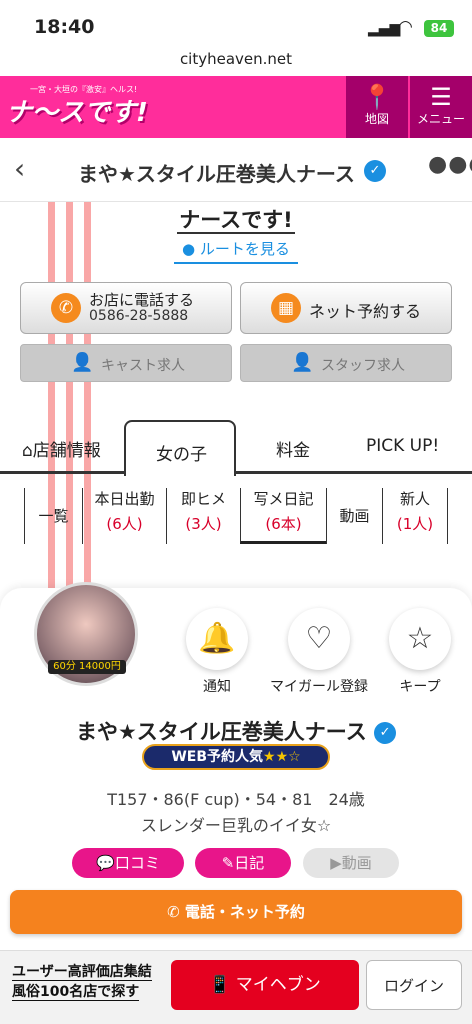 This screenshot has width=472, height=1024. Describe the element at coordinates (220, 985) in the screenshot. I see `phone-app-icon: 📱` at that location.